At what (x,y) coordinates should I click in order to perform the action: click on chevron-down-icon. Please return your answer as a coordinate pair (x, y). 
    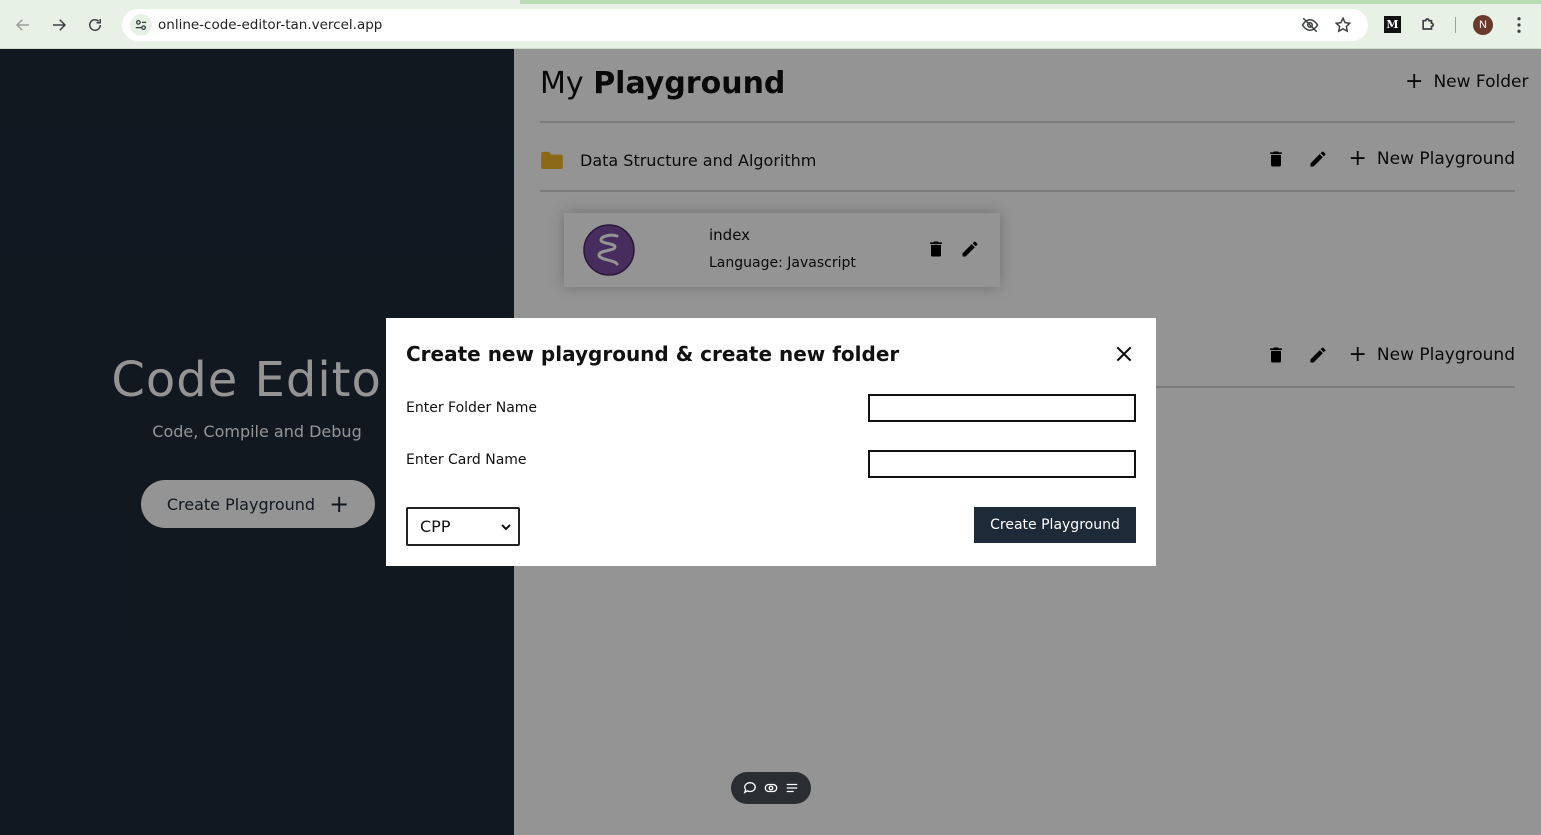
    Looking at the image, I should click on (506, 526).